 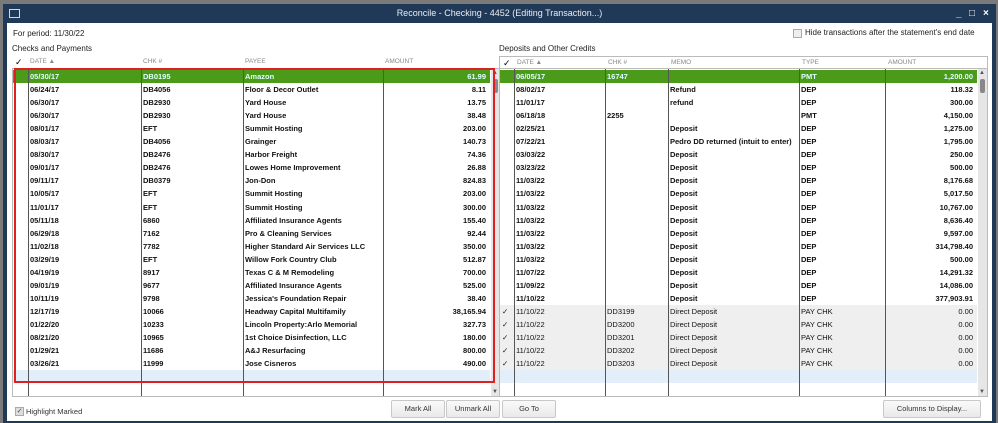 I want to click on go-to-button: Go To, so click(x=529, y=409).